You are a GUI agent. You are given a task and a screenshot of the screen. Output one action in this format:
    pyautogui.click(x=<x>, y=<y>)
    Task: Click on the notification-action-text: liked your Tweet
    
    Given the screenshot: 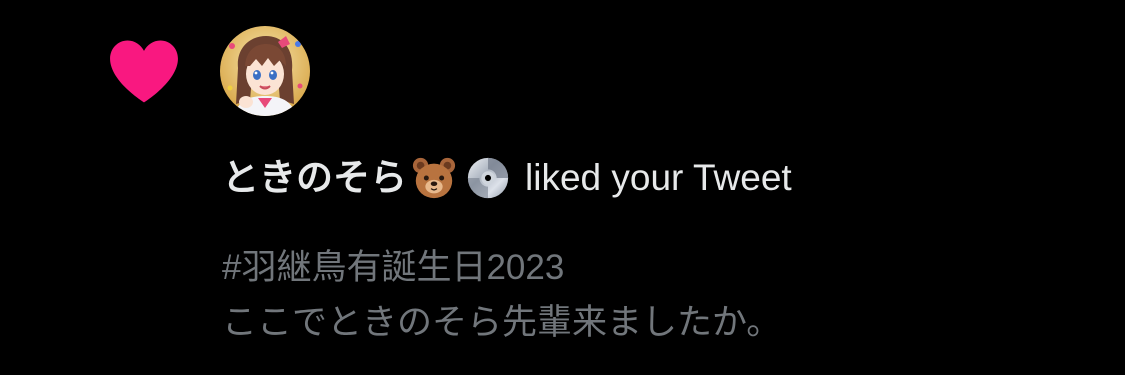 What is the action you would take?
    pyautogui.click(x=658, y=177)
    